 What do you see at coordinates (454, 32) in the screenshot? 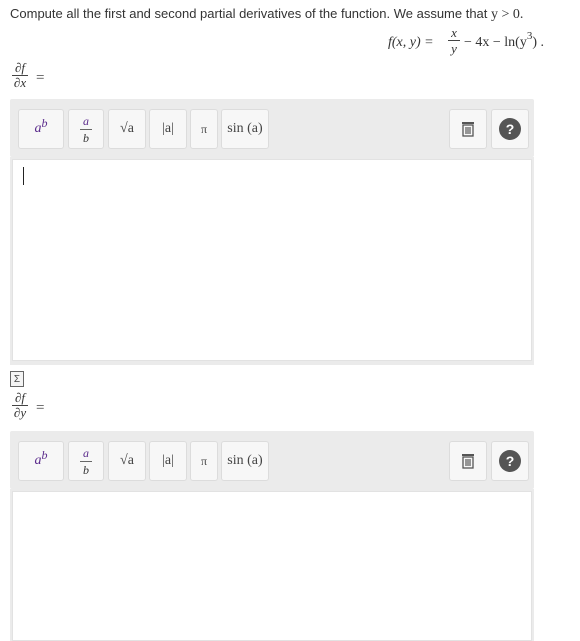
I see `fraction-numerator: x` at bounding box center [454, 32].